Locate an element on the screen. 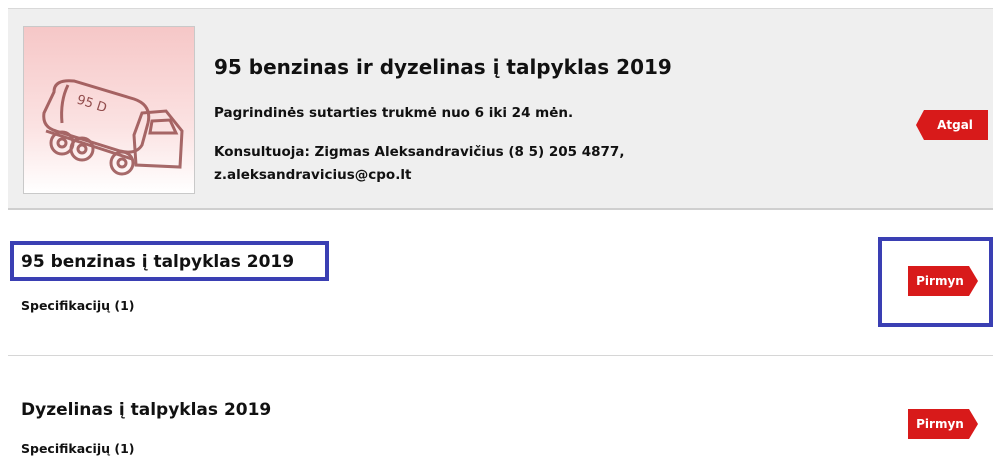 This screenshot has height=463, width=993. item-spec-2: Specifikacijų (1) is located at coordinates (78, 448).